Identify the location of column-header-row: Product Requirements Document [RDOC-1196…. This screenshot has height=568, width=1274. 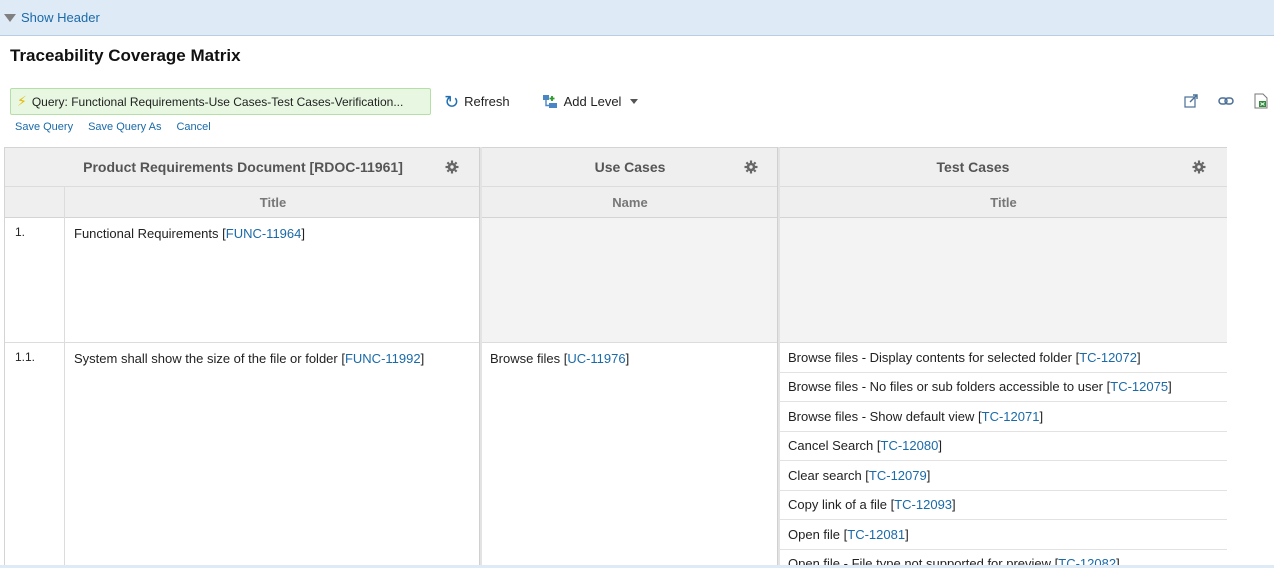
(616, 167).